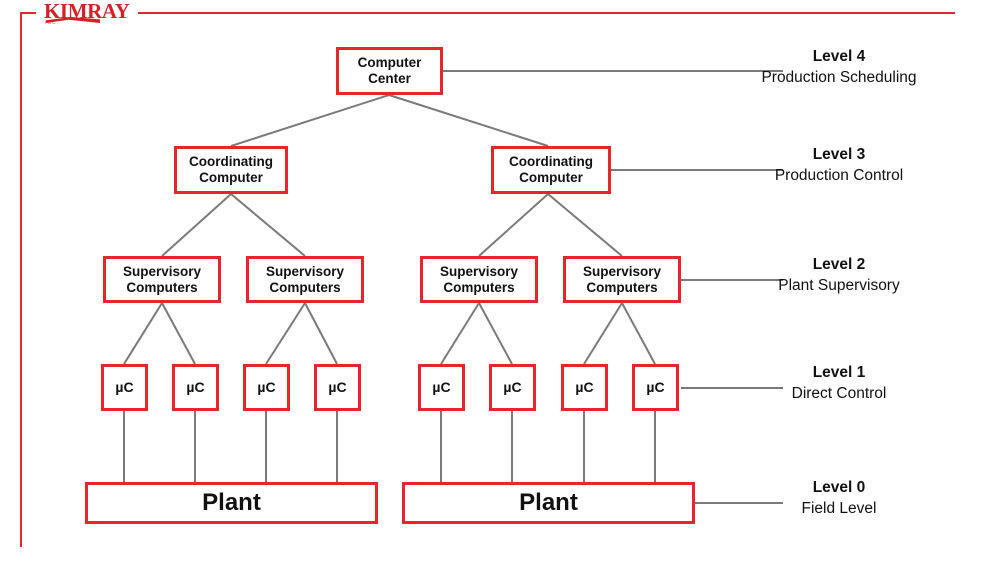 This screenshot has width=1000, height=562. What do you see at coordinates (495, 333) in the screenshot?
I see `edge-supC-to-uc6` at bounding box center [495, 333].